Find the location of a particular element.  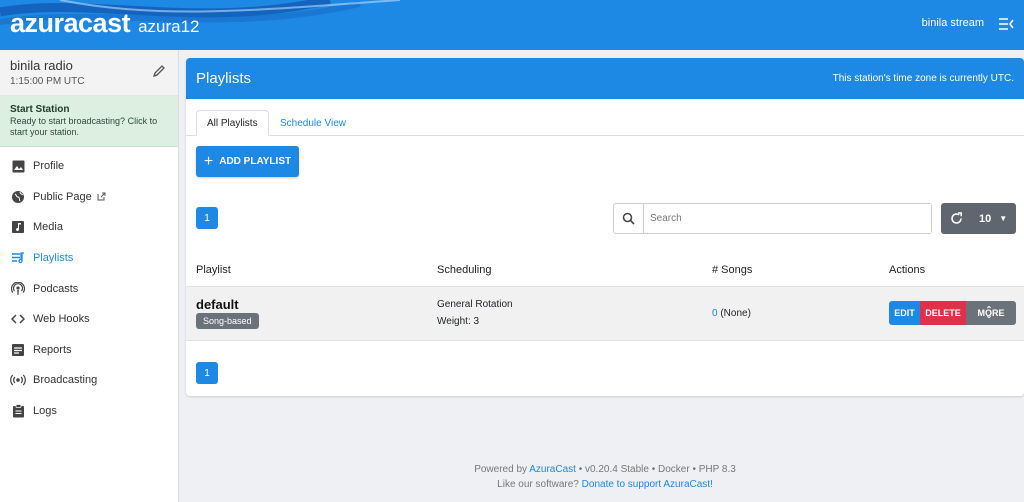

column-header-scheduling: Scheduling is located at coordinates (464, 270).